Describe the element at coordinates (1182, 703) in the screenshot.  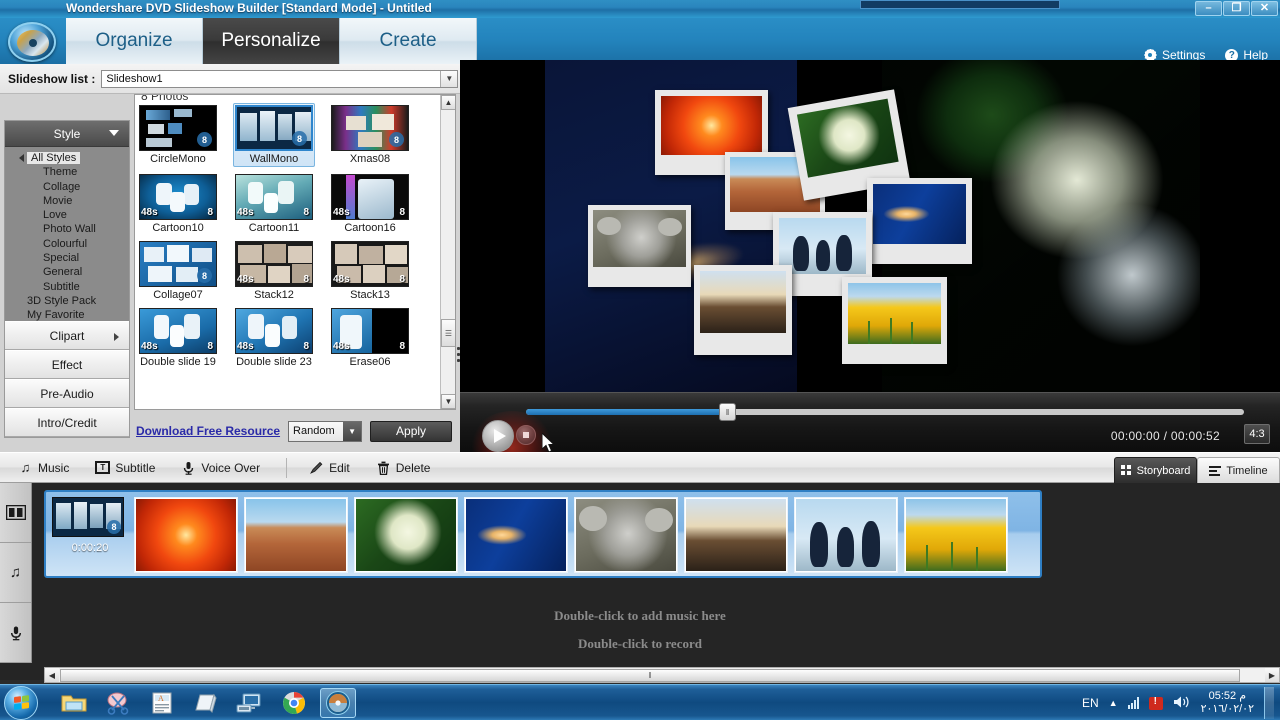
I see `volume-icon` at that location.